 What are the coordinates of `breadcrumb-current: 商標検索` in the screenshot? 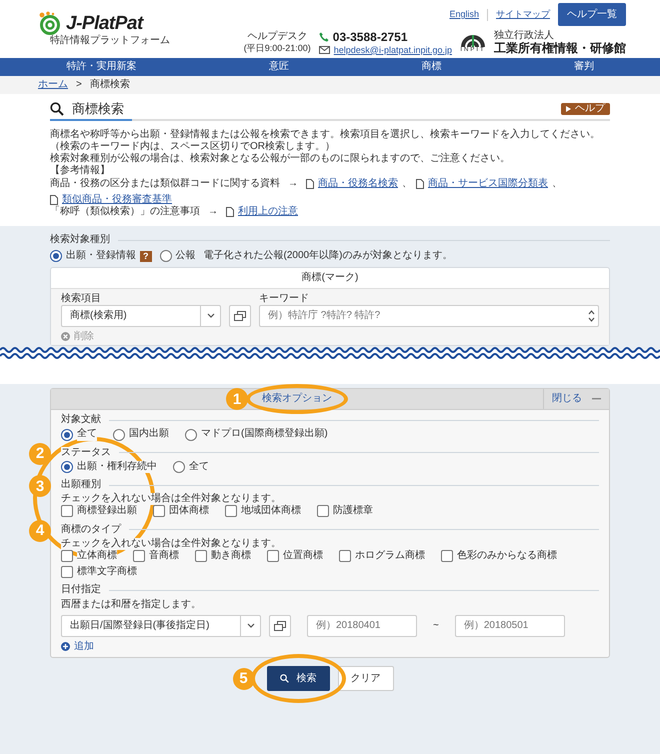 It's located at (110, 84).